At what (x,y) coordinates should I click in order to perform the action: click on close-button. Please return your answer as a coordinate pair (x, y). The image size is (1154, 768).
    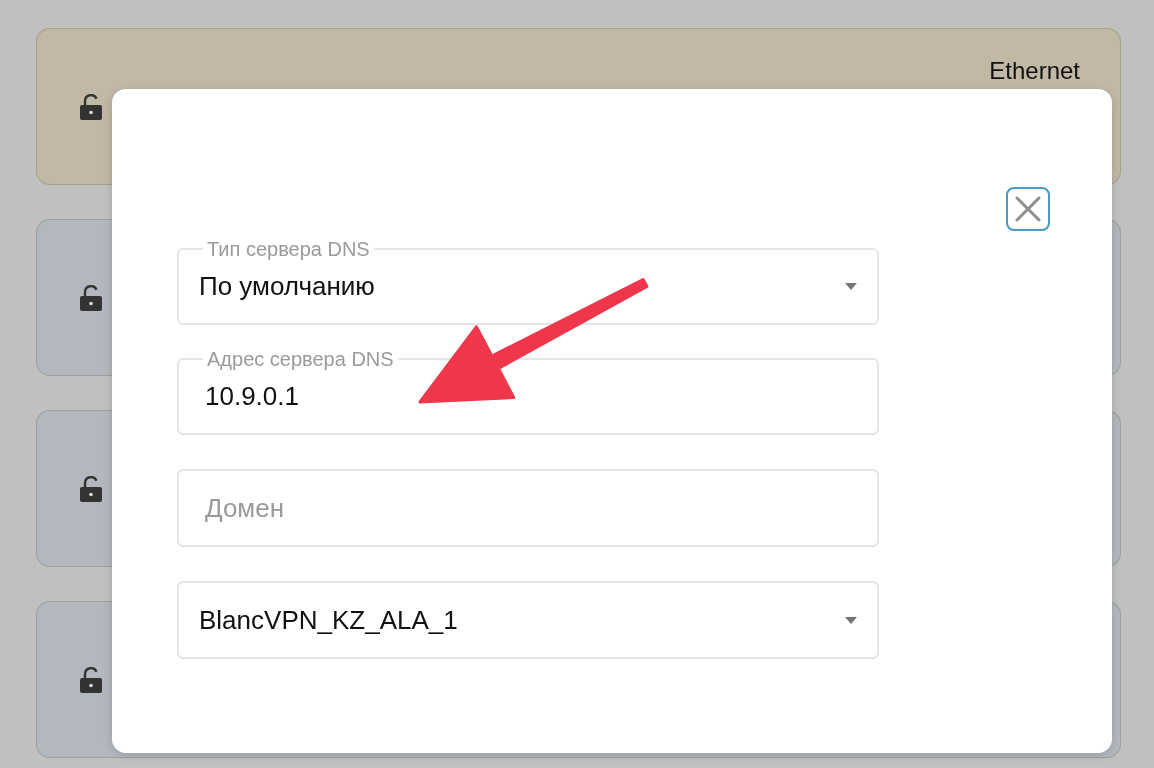
    Looking at the image, I should click on (1028, 209).